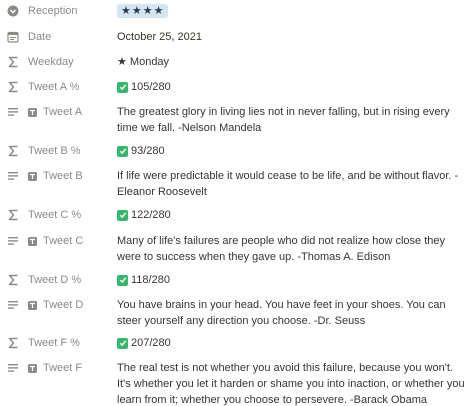  Describe the element at coordinates (63, 176) in the screenshot. I see `property-name: Tweet B` at that location.